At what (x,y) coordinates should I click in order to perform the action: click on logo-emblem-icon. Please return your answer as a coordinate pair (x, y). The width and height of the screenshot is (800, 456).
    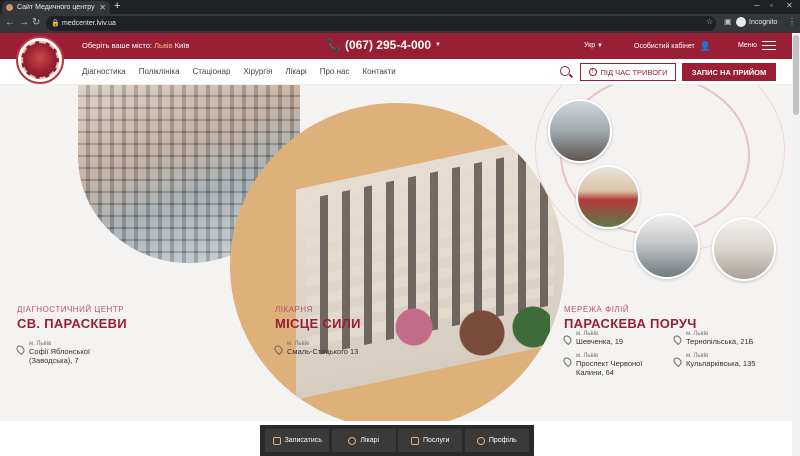
    Looking at the image, I should click on (40, 60).